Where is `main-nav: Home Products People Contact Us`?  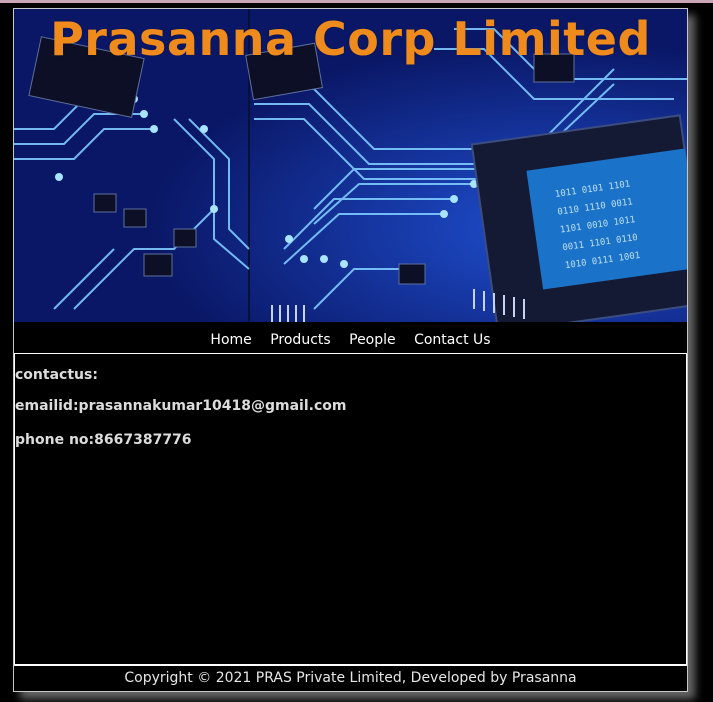 main-nav: Home Products People Contact Us is located at coordinates (350, 343).